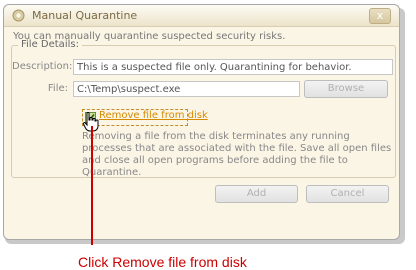 This screenshot has width=416, height=270. What do you see at coordinates (347, 194) in the screenshot?
I see `cancel-button: Cancel` at bounding box center [347, 194].